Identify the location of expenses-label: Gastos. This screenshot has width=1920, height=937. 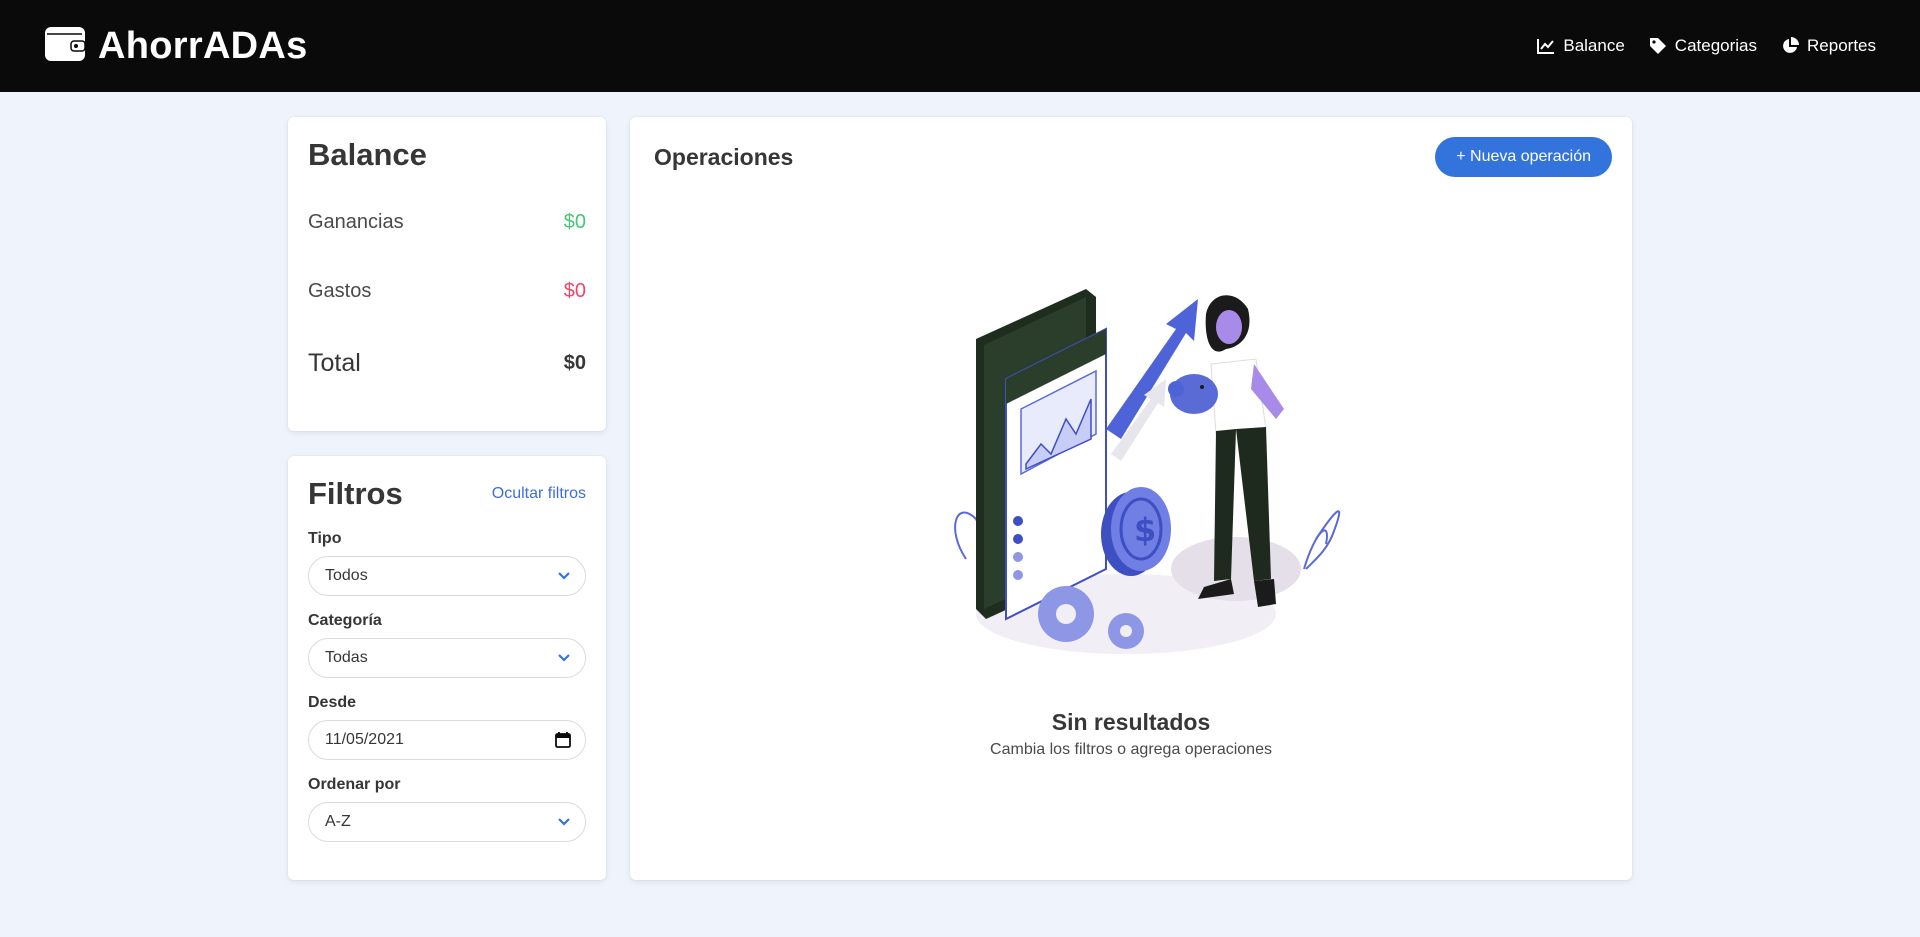
(340, 291).